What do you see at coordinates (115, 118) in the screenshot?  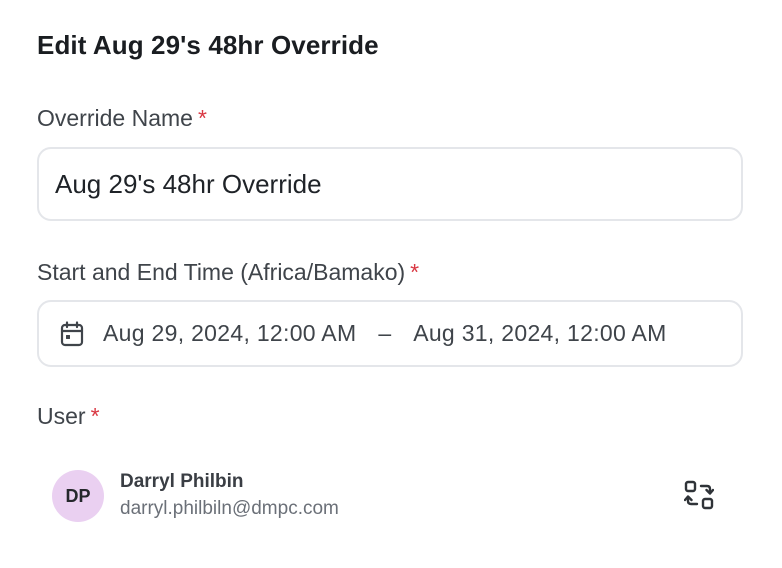 I see `override-name-label-text: Override Name` at bounding box center [115, 118].